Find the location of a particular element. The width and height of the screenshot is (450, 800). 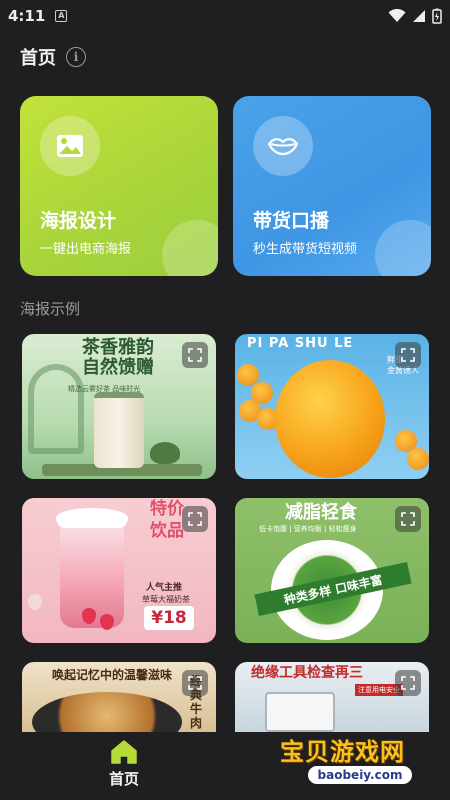

card-subtitle: 秒生成带货短视频 is located at coordinates (305, 249).